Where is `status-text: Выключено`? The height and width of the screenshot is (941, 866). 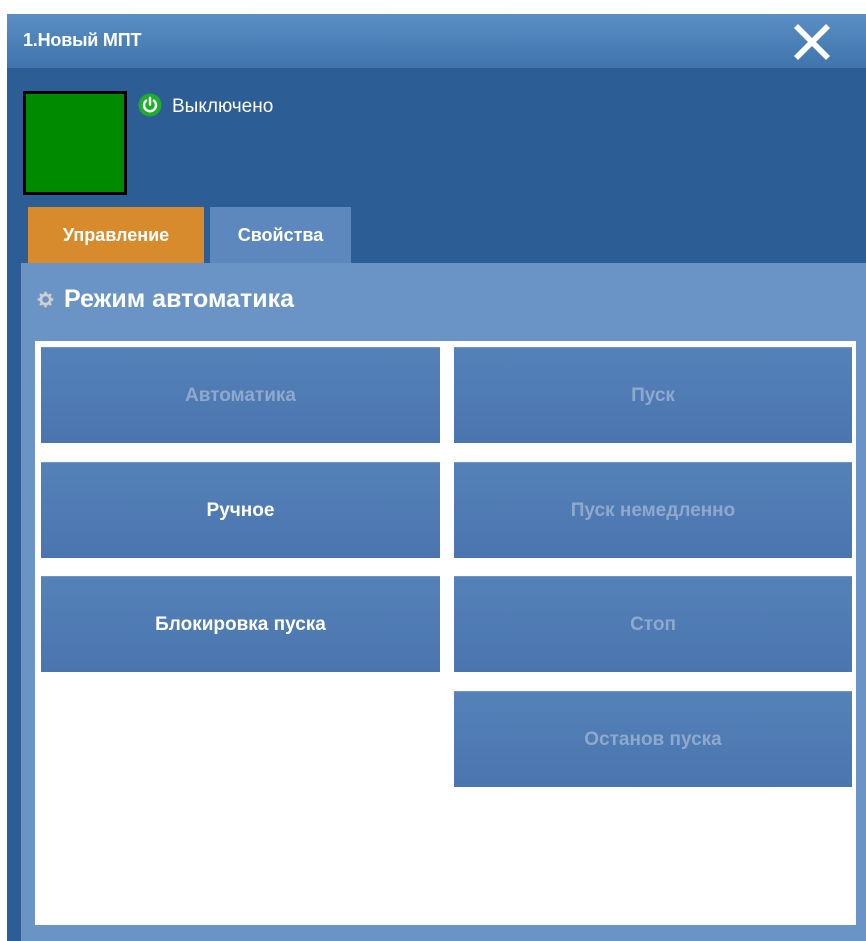
status-text: Выключено is located at coordinates (223, 106).